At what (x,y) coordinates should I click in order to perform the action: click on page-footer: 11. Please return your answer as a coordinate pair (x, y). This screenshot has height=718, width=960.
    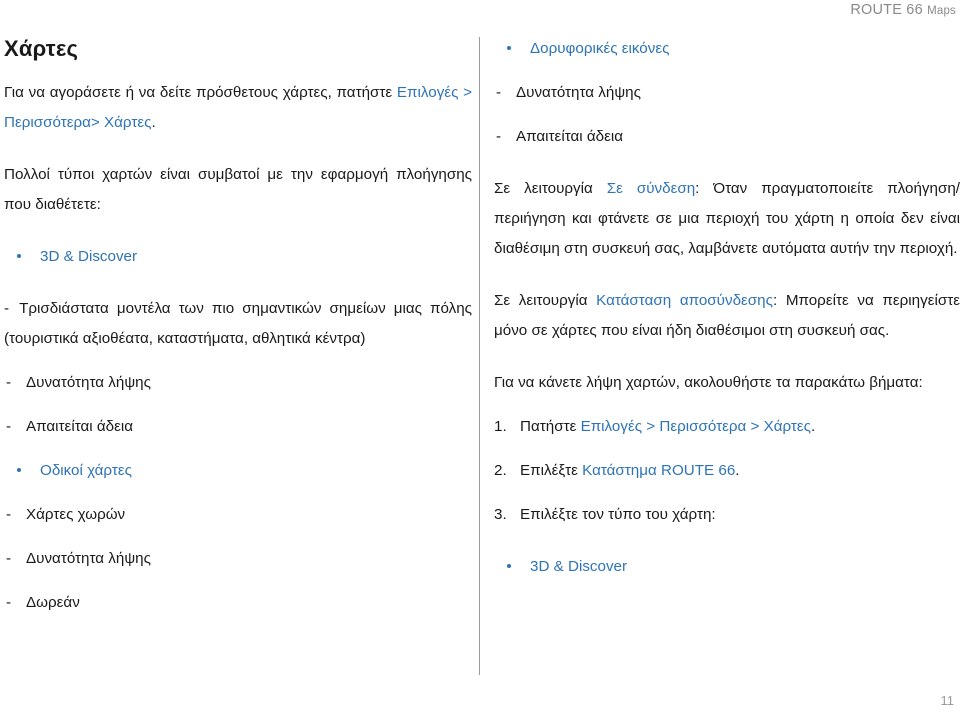
    Looking at the image, I should click on (480, 701).